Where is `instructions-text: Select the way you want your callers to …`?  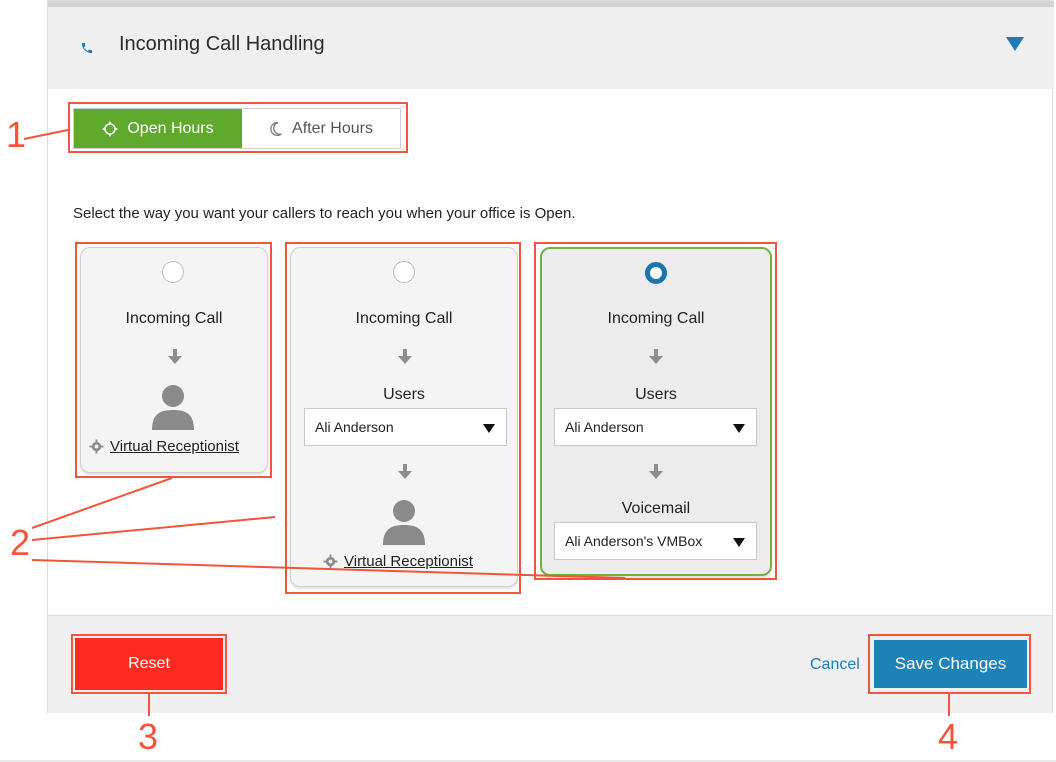 instructions-text: Select the way you want your callers to … is located at coordinates (324, 213).